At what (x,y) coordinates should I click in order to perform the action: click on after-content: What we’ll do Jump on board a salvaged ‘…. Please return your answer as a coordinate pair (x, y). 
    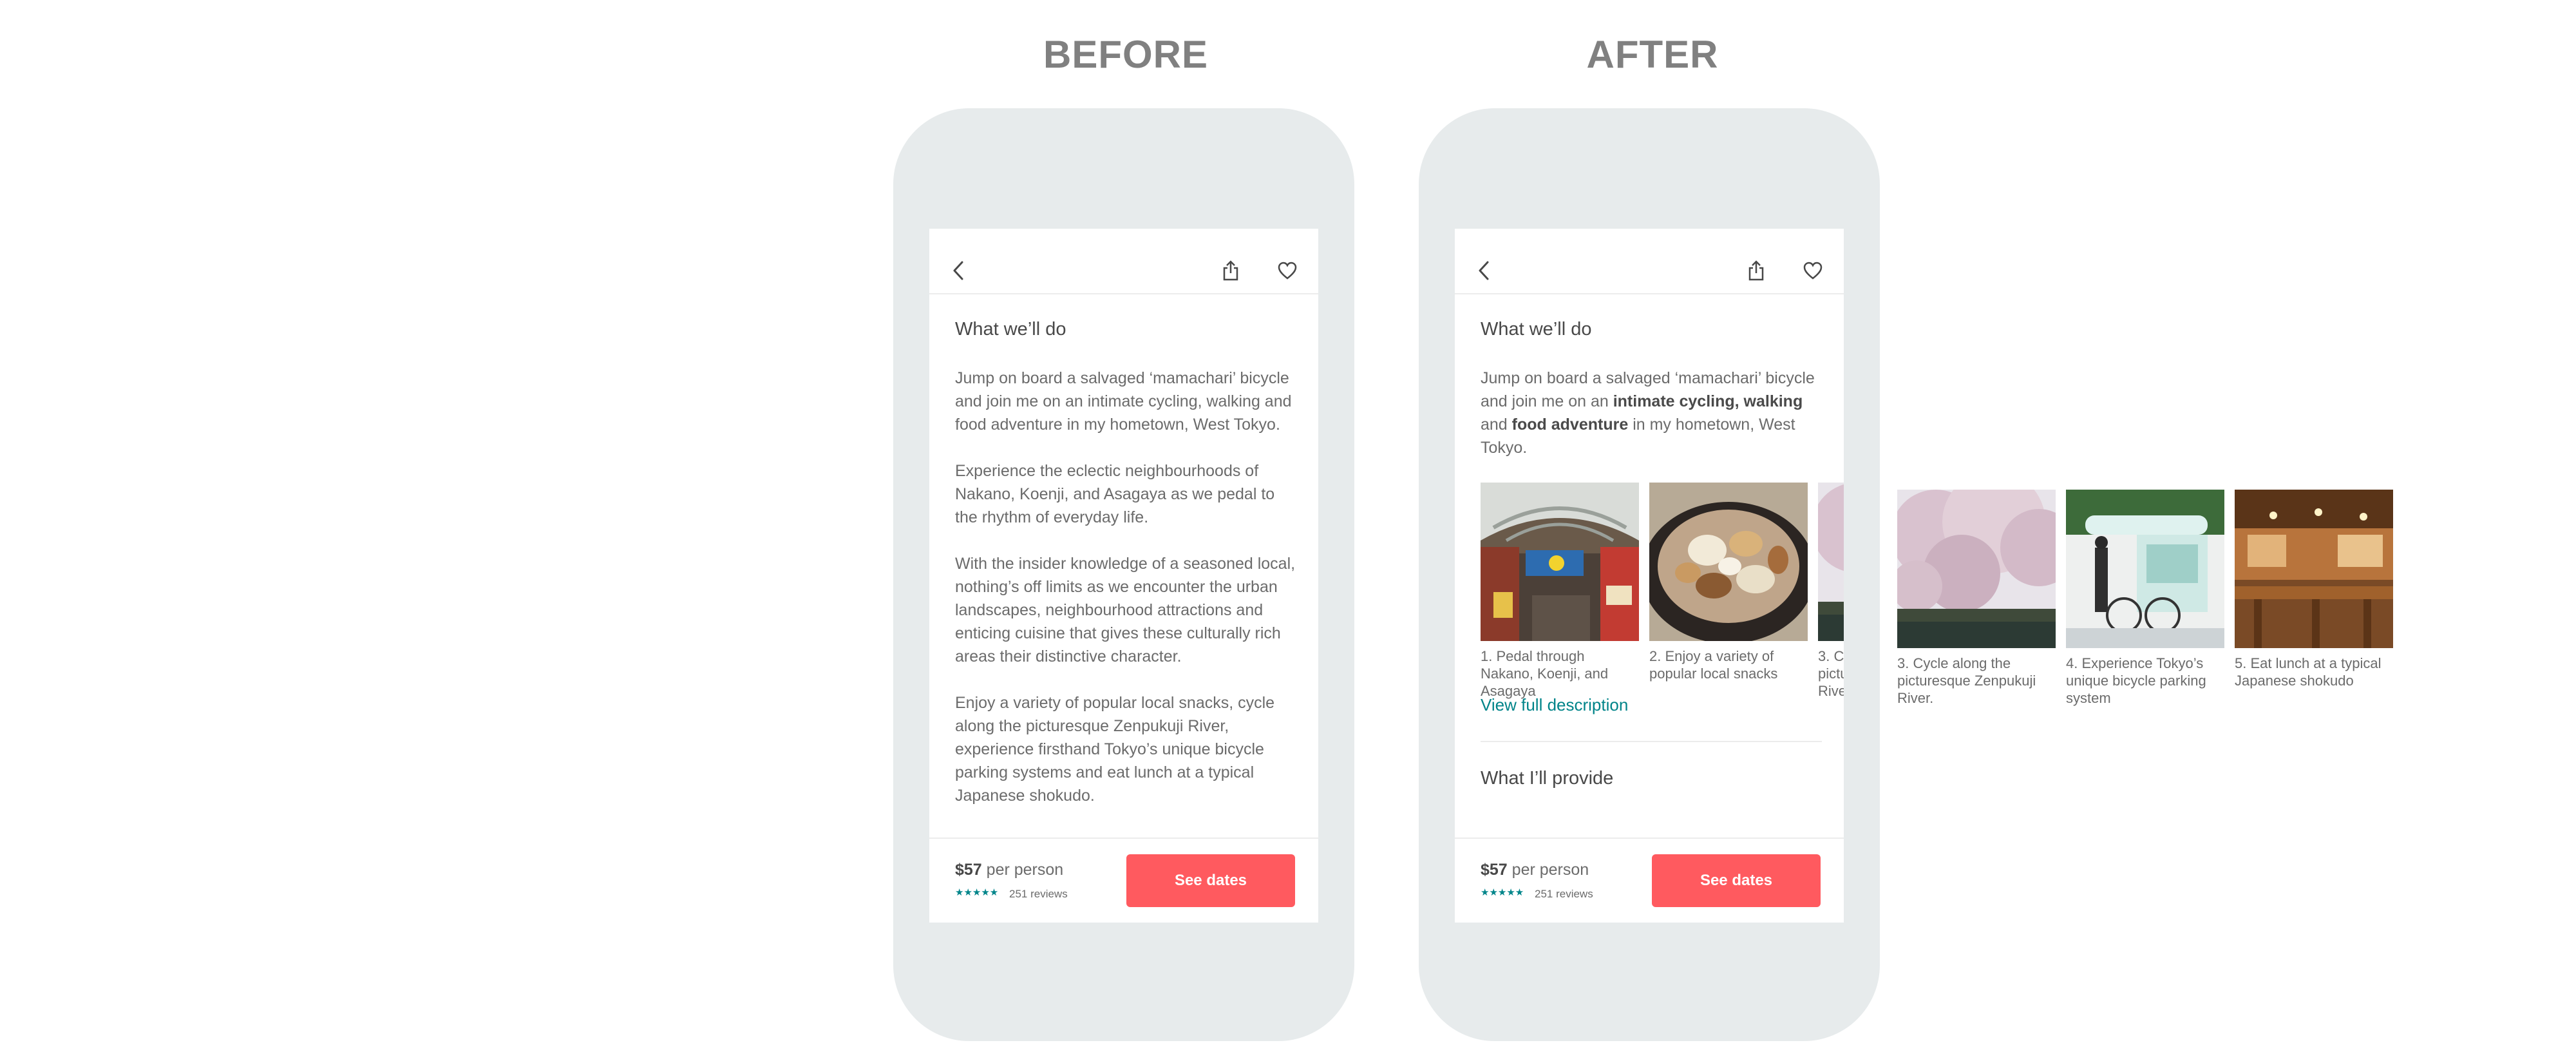
    Looking at the image, I should click on (1663, 542).